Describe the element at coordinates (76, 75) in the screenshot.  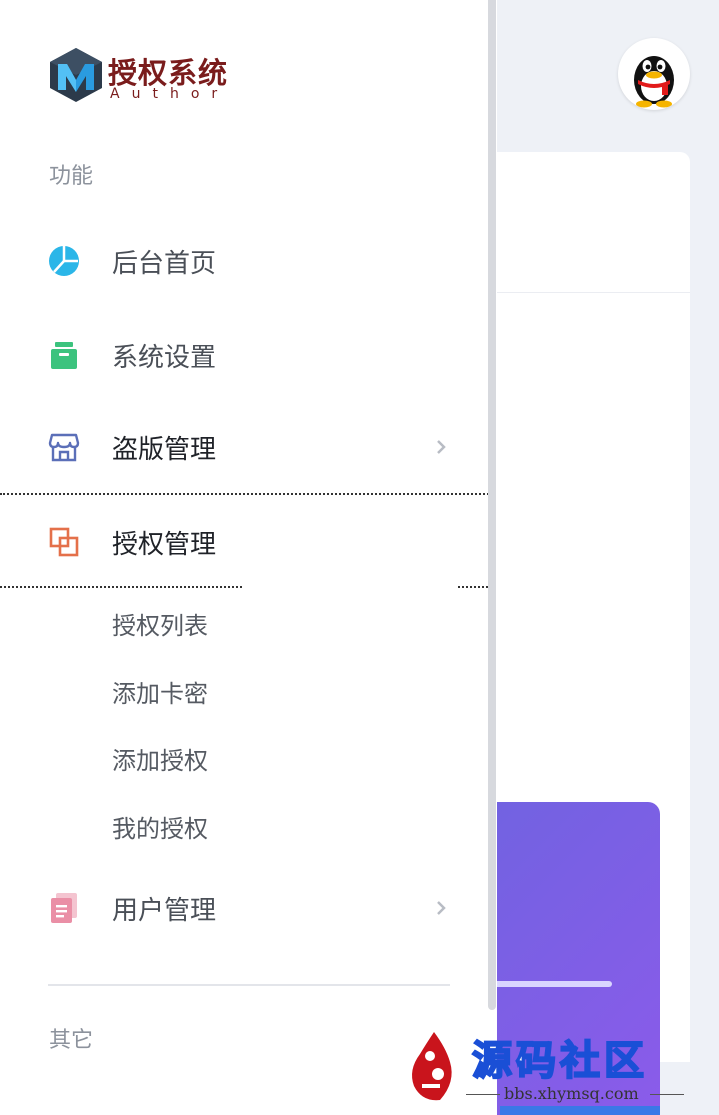
I see `m-logo-icon` at that location.